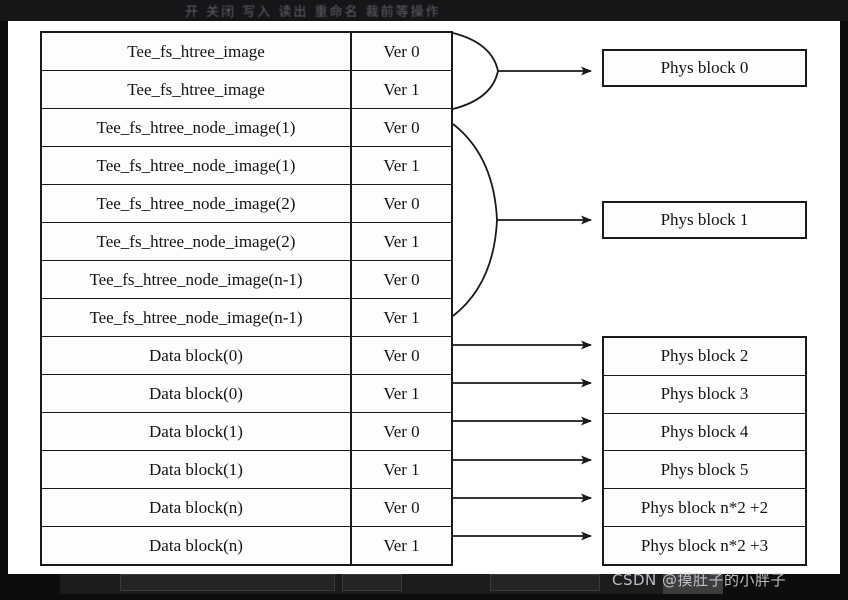  I want to click on csdn-watermark: CSDN @摸肚子的小胖子, so click(699, 580).